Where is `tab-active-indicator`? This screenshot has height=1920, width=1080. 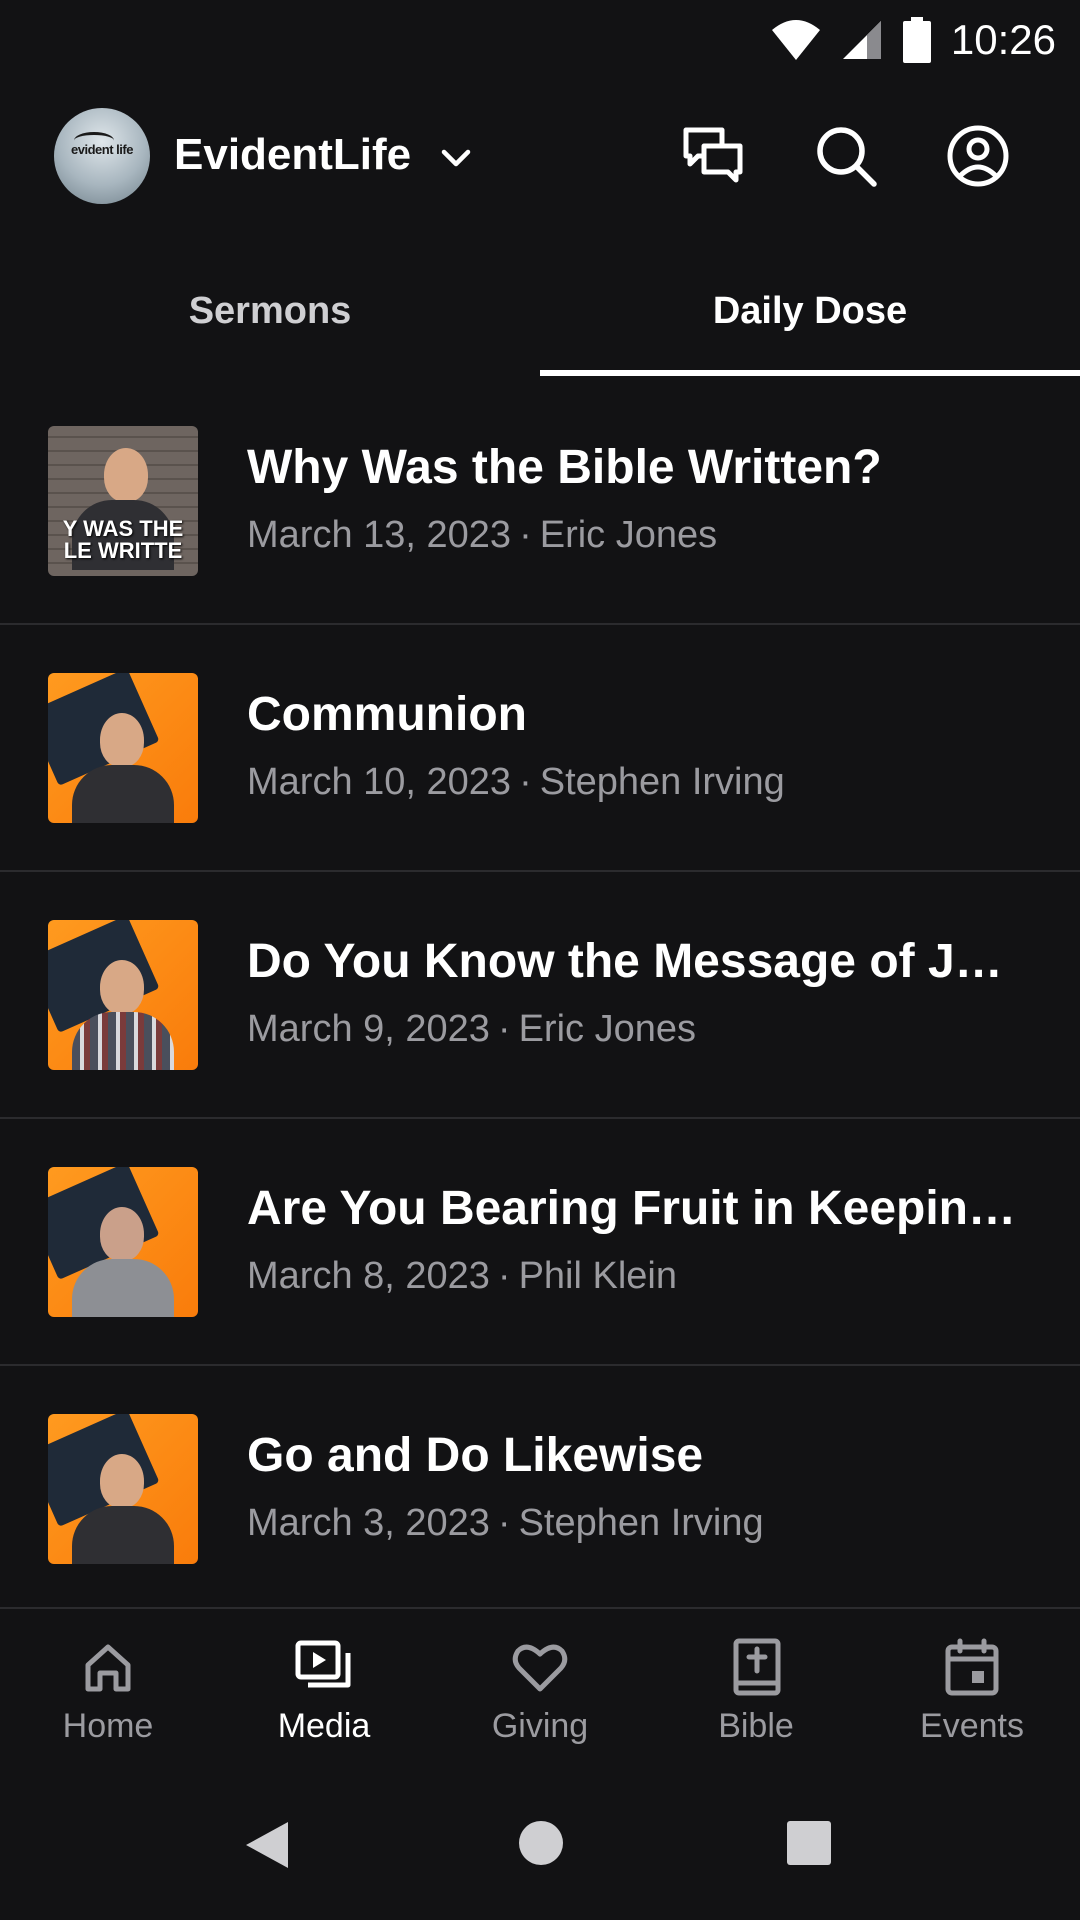
tab-active-indicator is located at coordinates (810, 373).